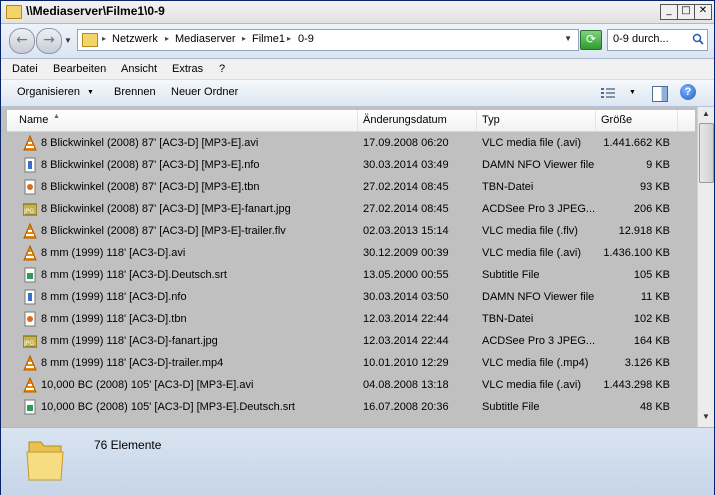 The width and height of the screenshot is (715, 495). Describe the element at coordinates (511, 275) in the screenshot. I see `file-type: Subtitle File` at that location.